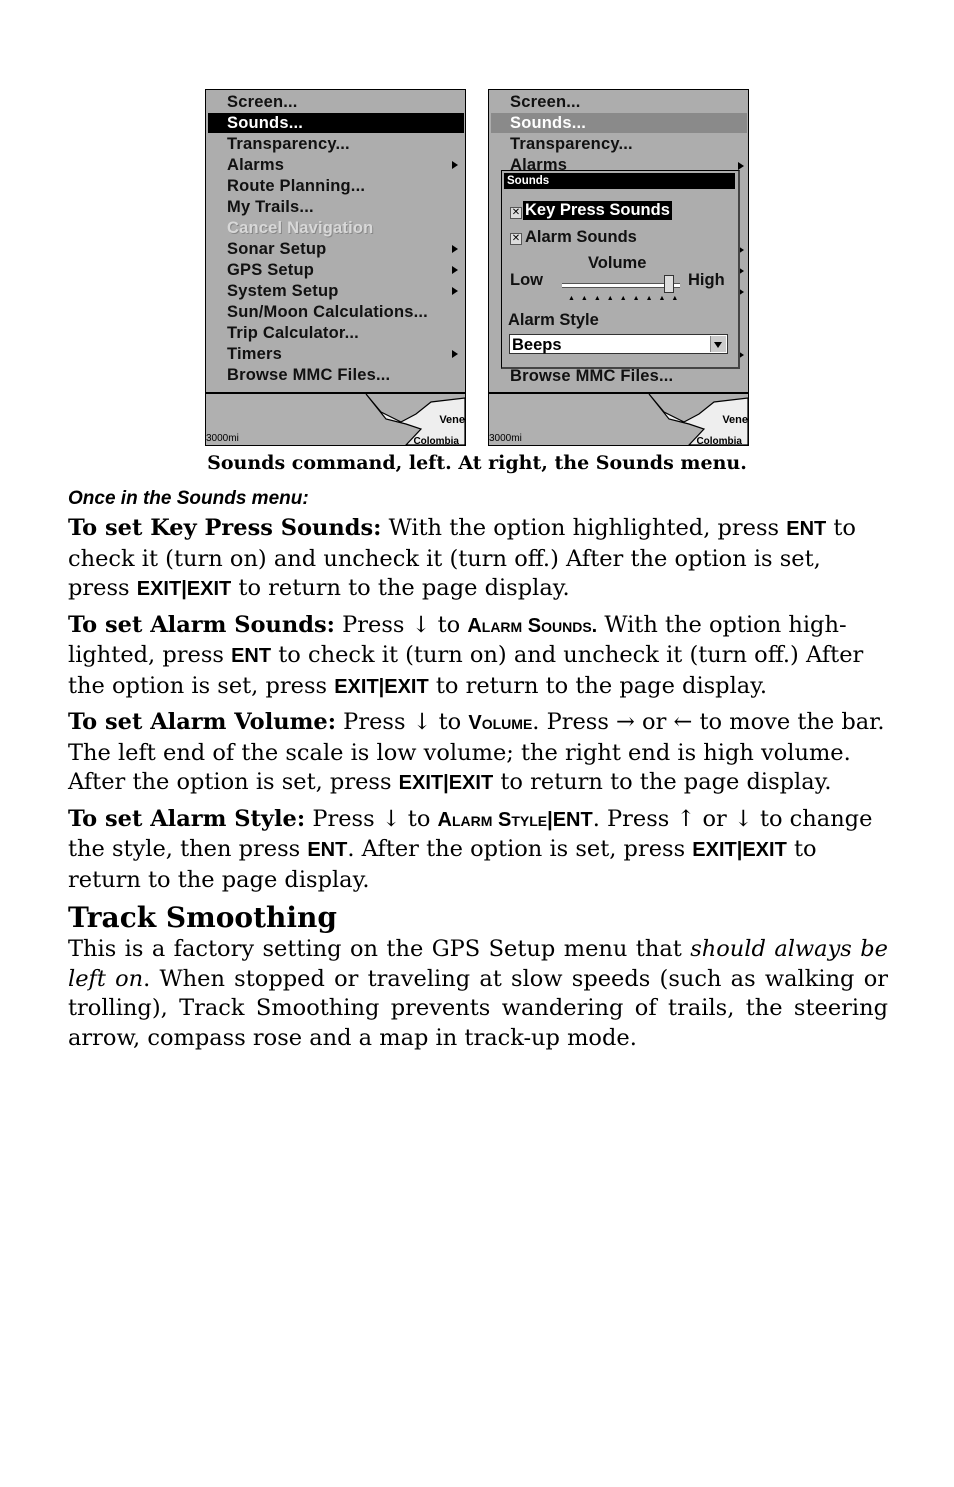  Describe the element at coordinates (581, 237) in the screenshot. I see `alarm-sounds-label: Alarm Sounds` at that location.